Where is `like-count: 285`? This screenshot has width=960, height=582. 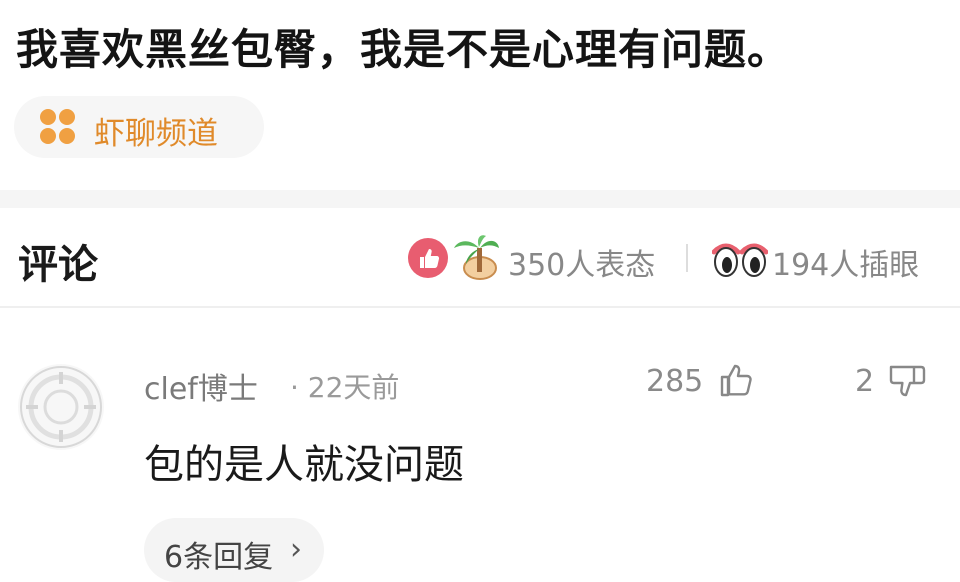
like-count: 285 is located at coordinates (675, 381).